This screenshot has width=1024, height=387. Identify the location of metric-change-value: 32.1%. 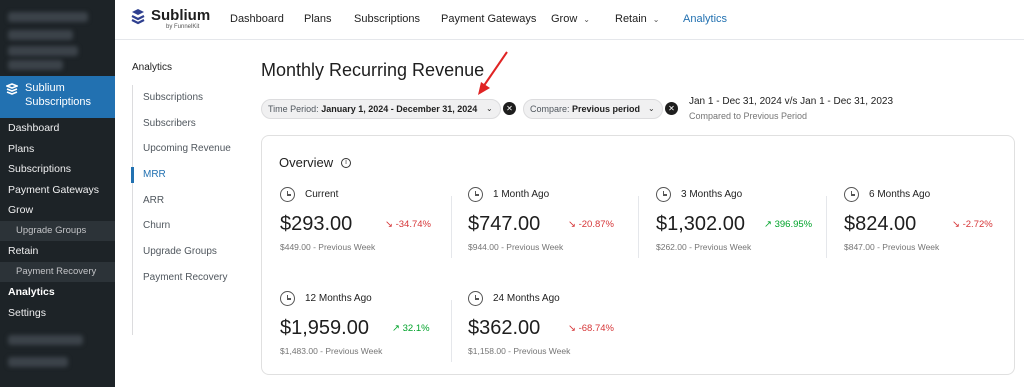
(416, 328).